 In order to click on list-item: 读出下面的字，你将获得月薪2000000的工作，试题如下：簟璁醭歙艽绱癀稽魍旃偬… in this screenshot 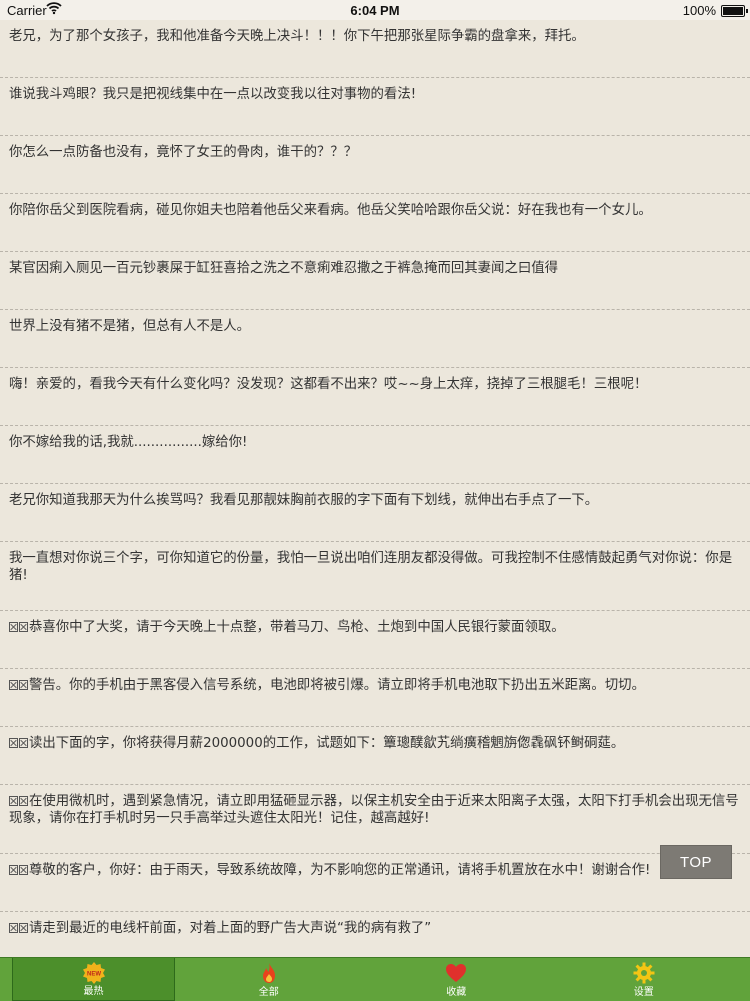, I will do `click(375, 756)`.